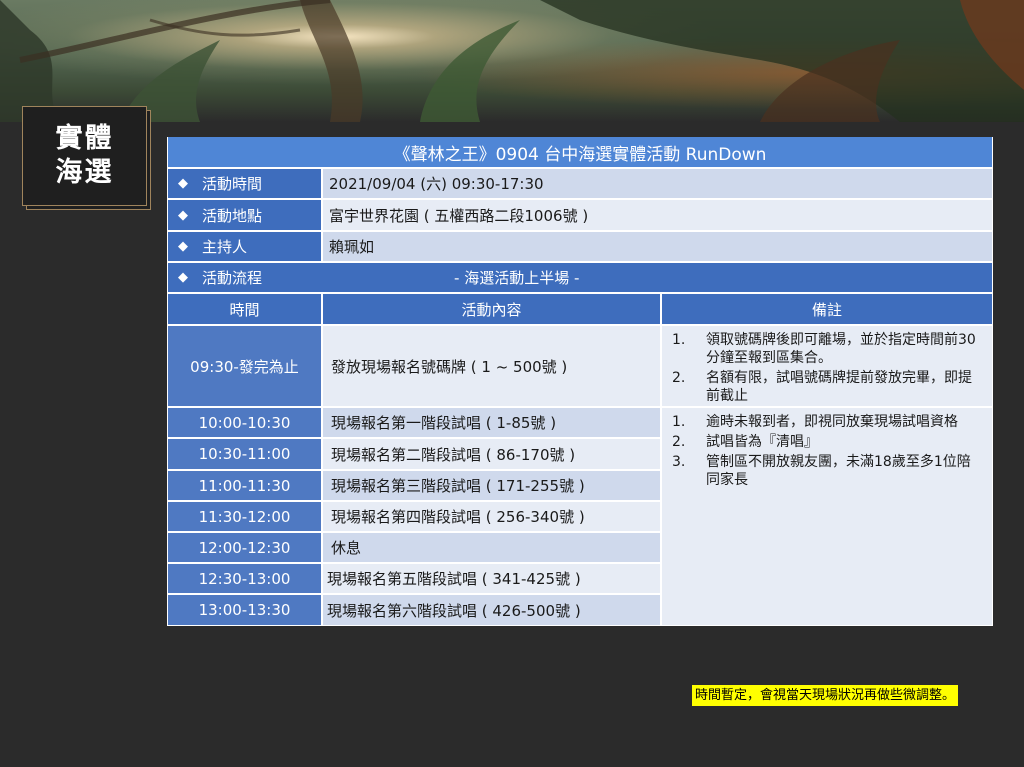 The height and width of the screenshot is (767, 1024). Describe the element at coordinates (839, 387) in the screenshot. I see `note-text: 名額有限，試唱號碼牌提前發放完畢，即提前截止` at that location.